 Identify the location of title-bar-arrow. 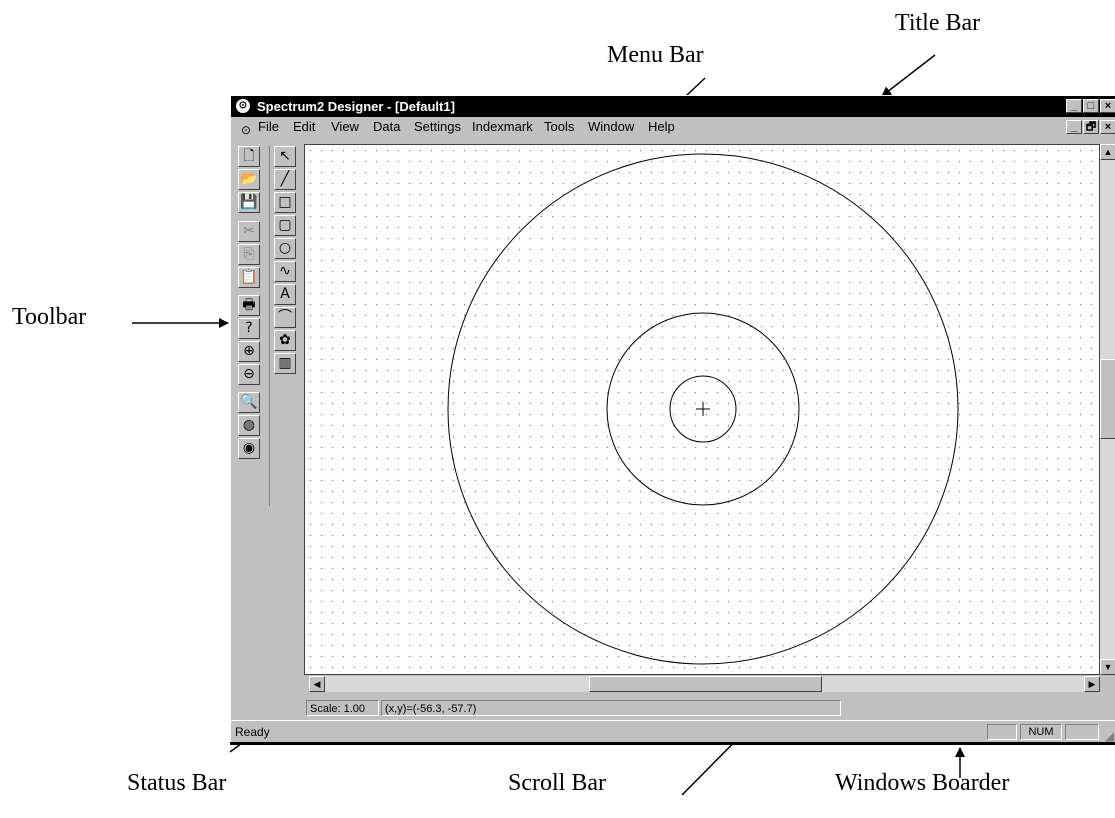
(908, 75).